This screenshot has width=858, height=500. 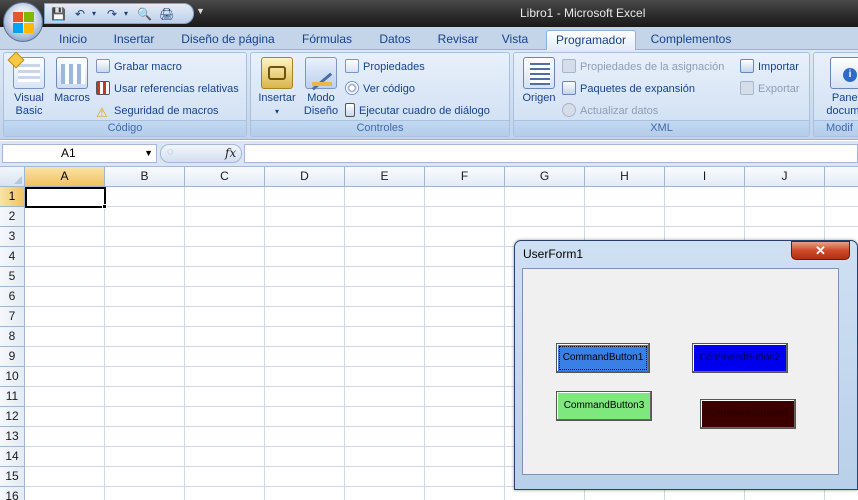 I want to click on command-button-1: CommandButton1, so click(x=603, y=358).